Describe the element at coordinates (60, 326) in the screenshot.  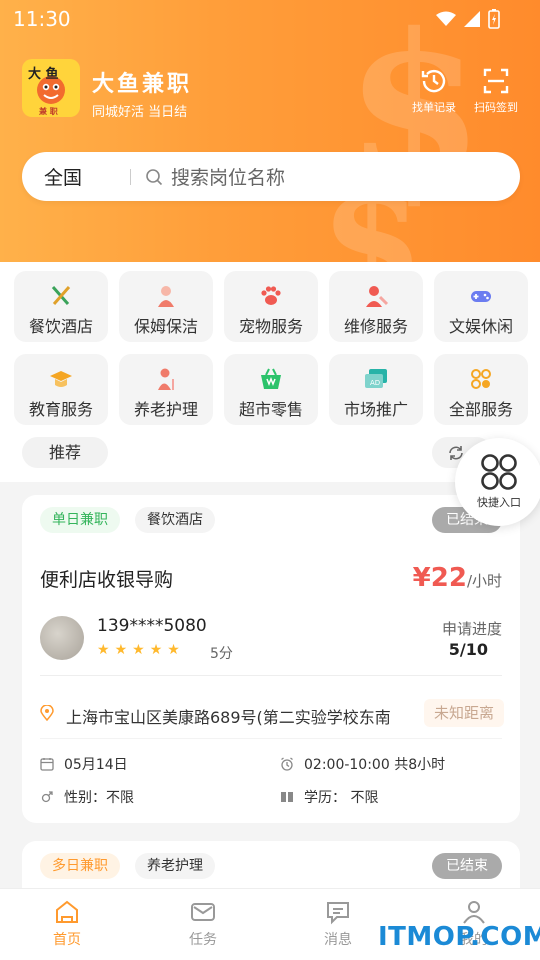
I see `category-label: 餐饮酒店` at that location.